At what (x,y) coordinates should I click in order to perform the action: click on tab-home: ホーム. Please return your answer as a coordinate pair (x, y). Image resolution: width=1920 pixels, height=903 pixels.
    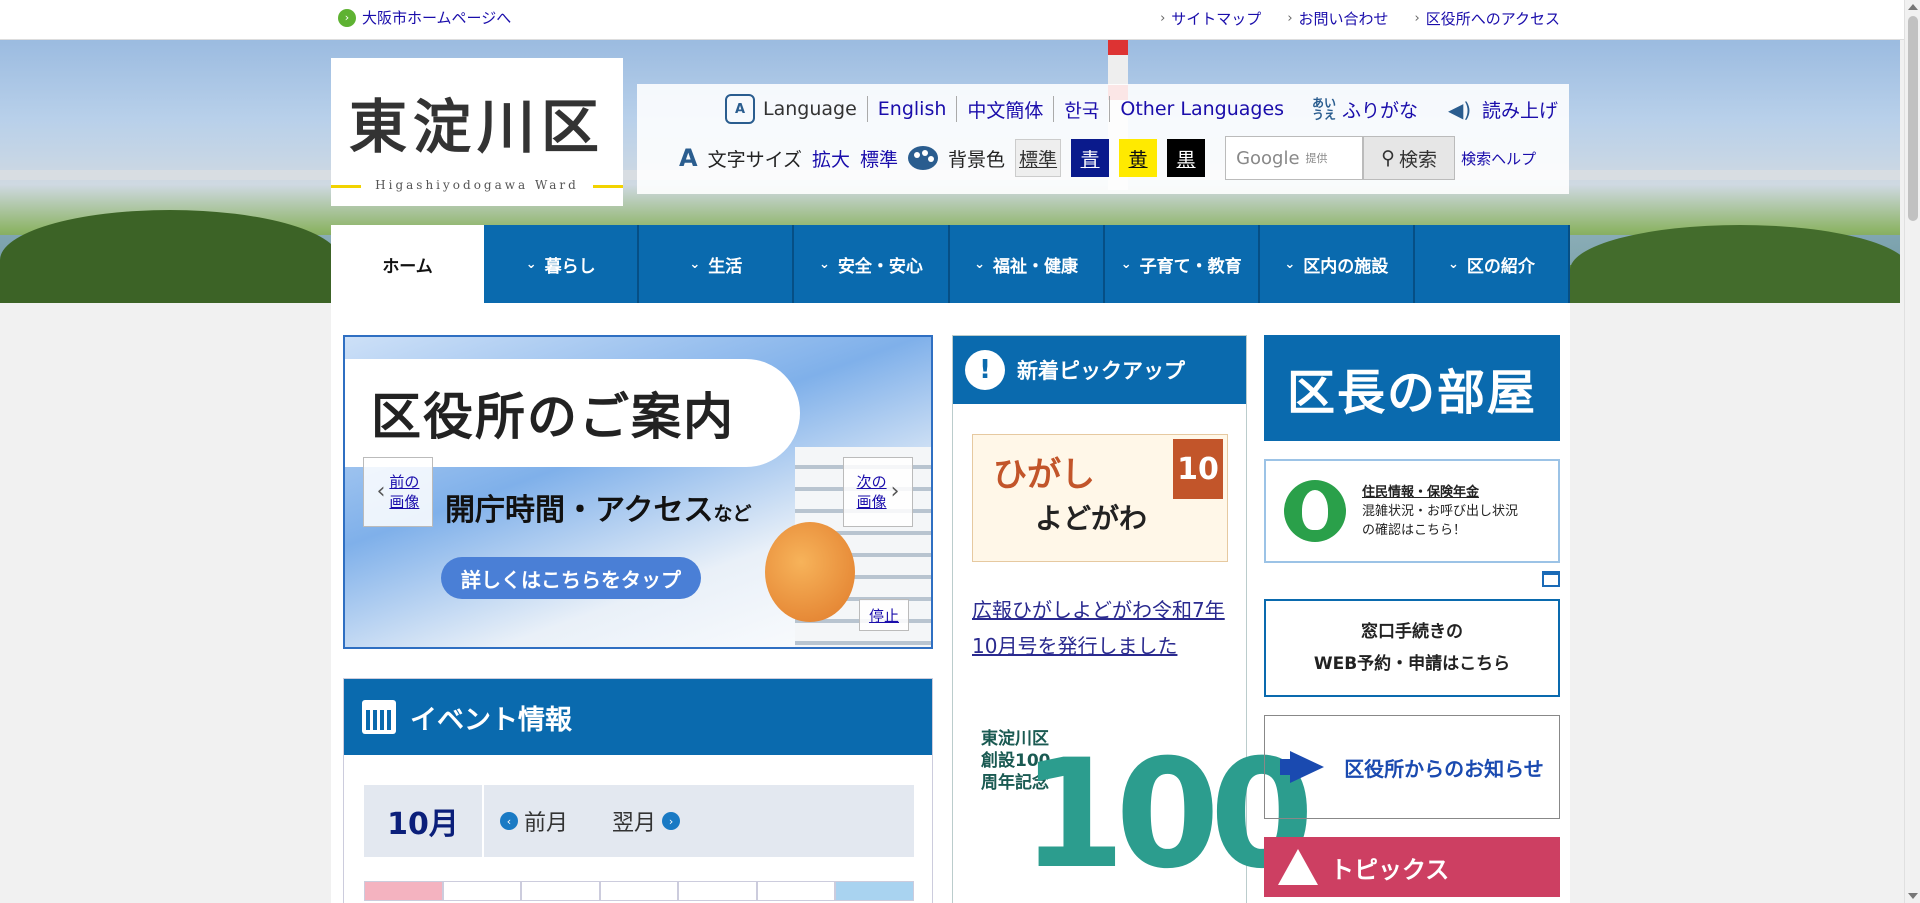
    Looking at the image, I should click on (408, 264).